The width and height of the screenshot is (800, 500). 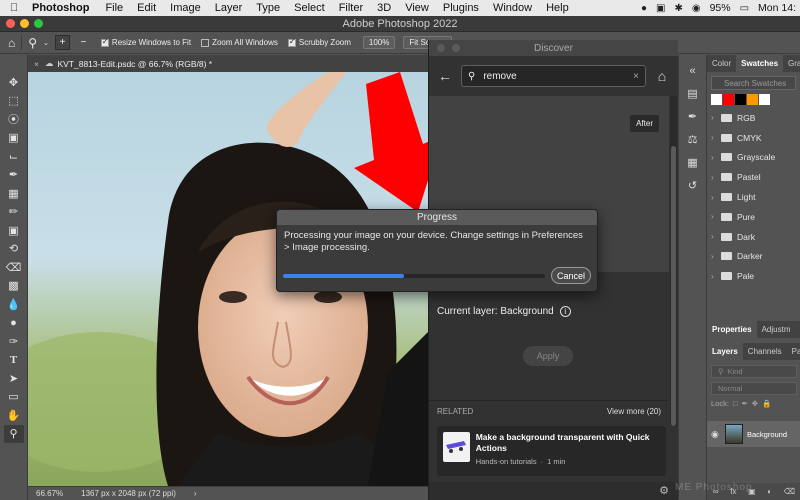 I want to click on close-window-icon, so click(x=10, y=23).